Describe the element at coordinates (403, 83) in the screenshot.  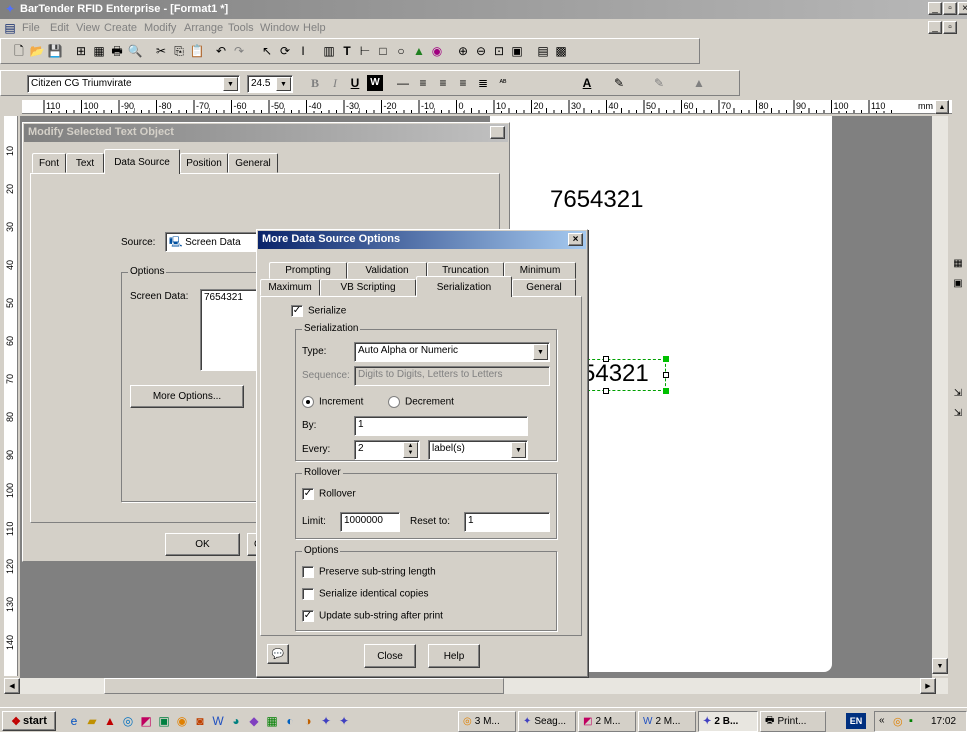
I see `strike-icon: —` at that location.